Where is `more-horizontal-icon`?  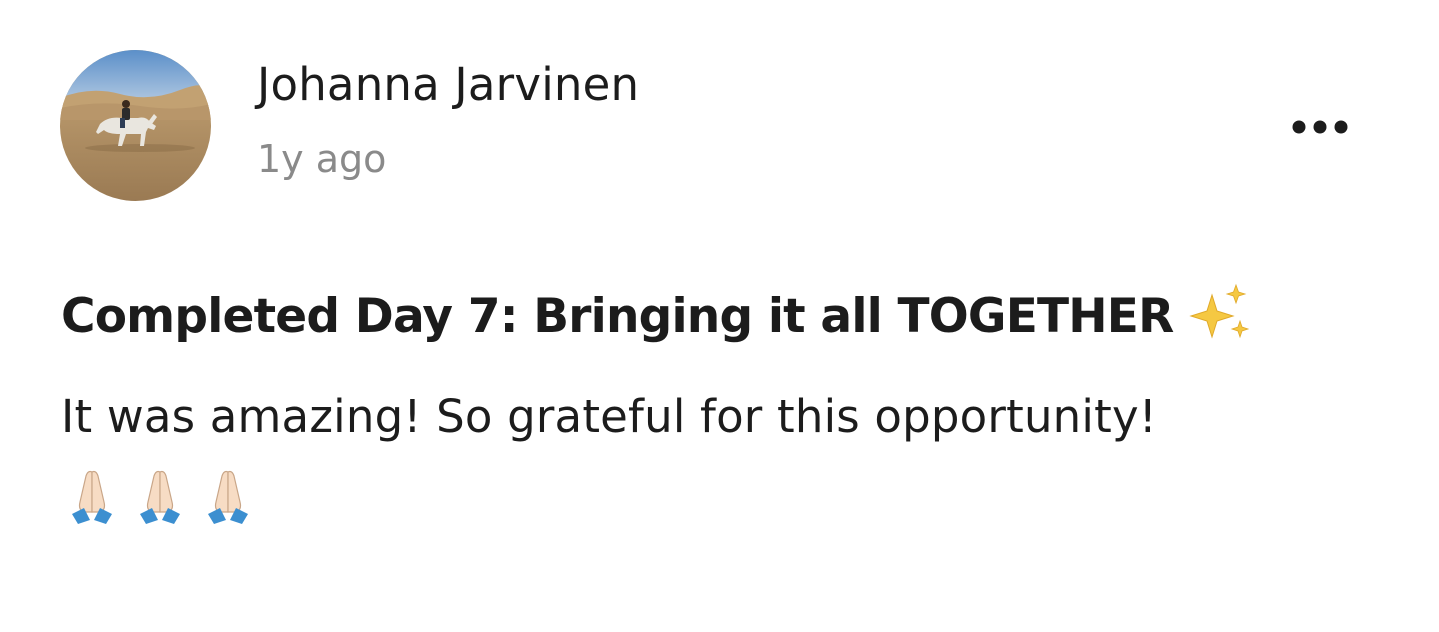 more-horizontal-icon is located at coordinates (1320, 127).